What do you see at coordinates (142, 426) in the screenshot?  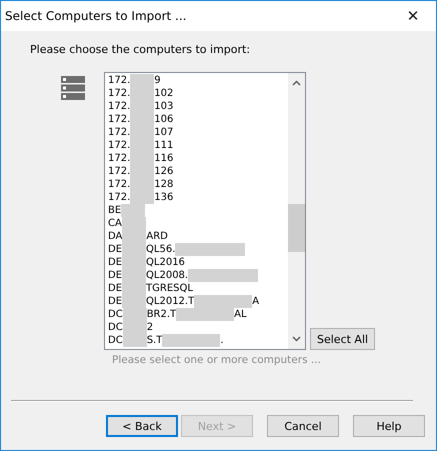 I see `dialog-button: < Back` at bounding box center [142, 426].